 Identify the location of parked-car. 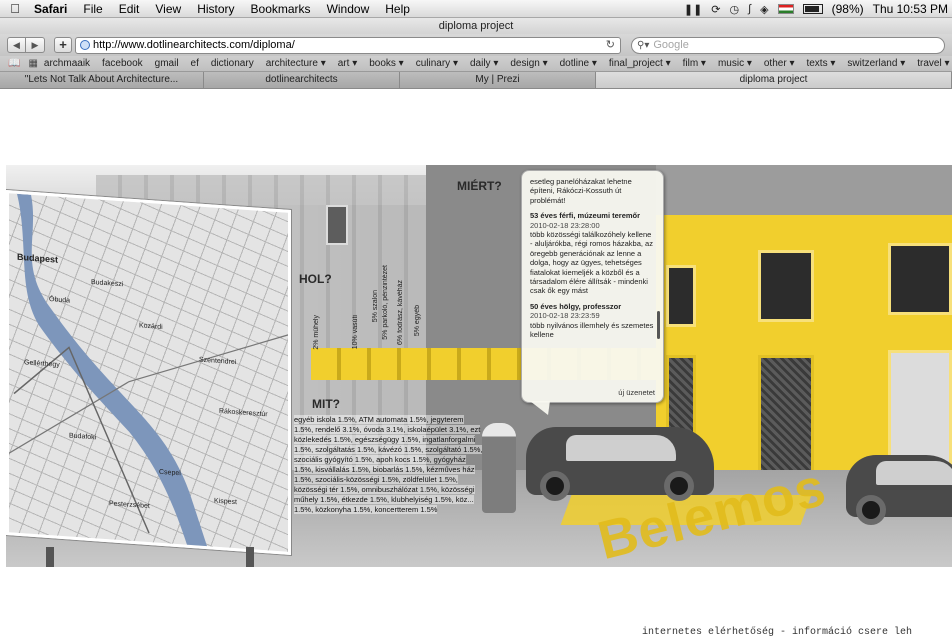
(620, 464).